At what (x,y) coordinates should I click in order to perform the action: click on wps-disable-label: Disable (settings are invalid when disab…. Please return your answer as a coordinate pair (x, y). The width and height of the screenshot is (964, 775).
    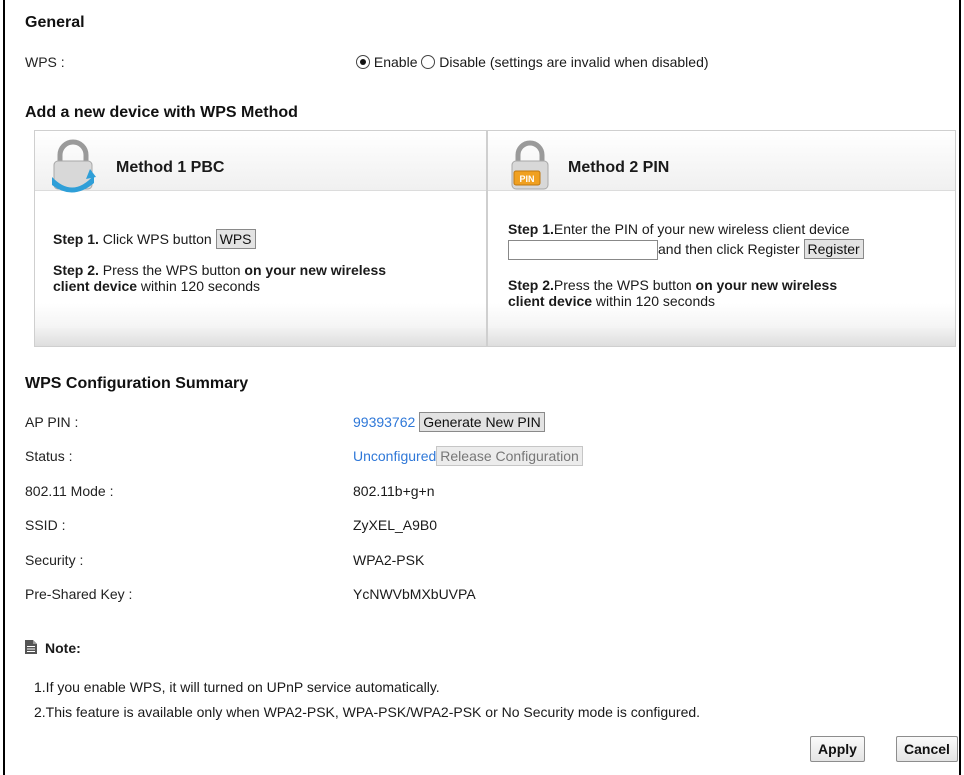
    Looking at the image, I should click on (573, 62).